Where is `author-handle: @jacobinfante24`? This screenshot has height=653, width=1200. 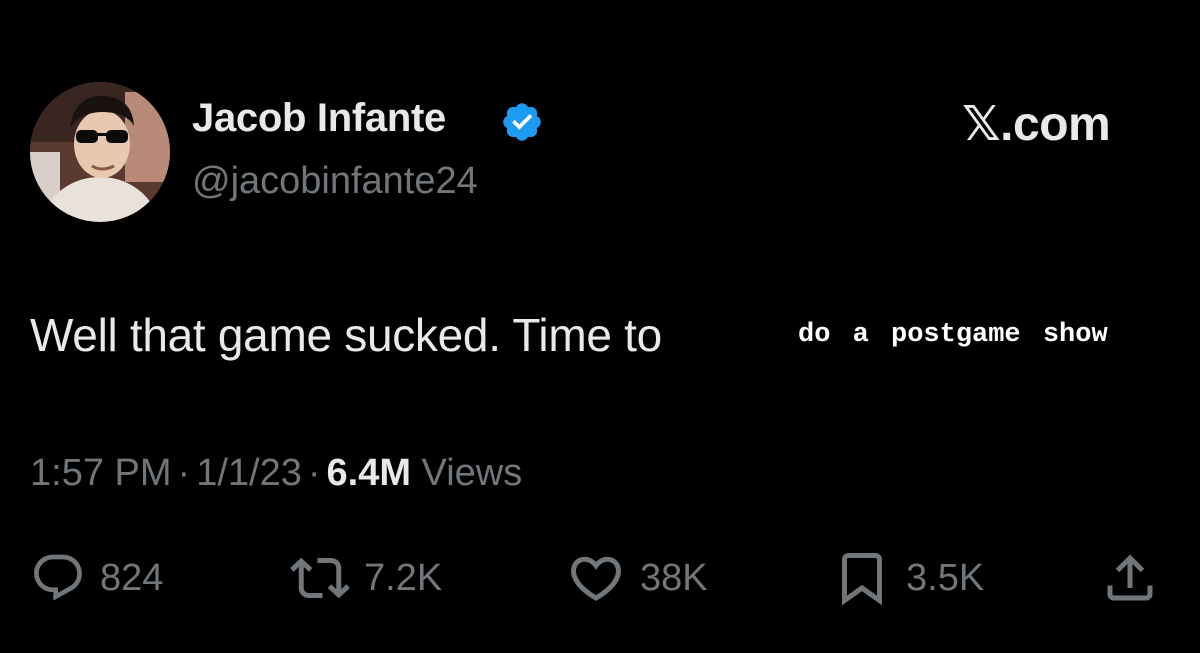
author-handle: @jacobinfante24 is located at coordinates (335, 181).